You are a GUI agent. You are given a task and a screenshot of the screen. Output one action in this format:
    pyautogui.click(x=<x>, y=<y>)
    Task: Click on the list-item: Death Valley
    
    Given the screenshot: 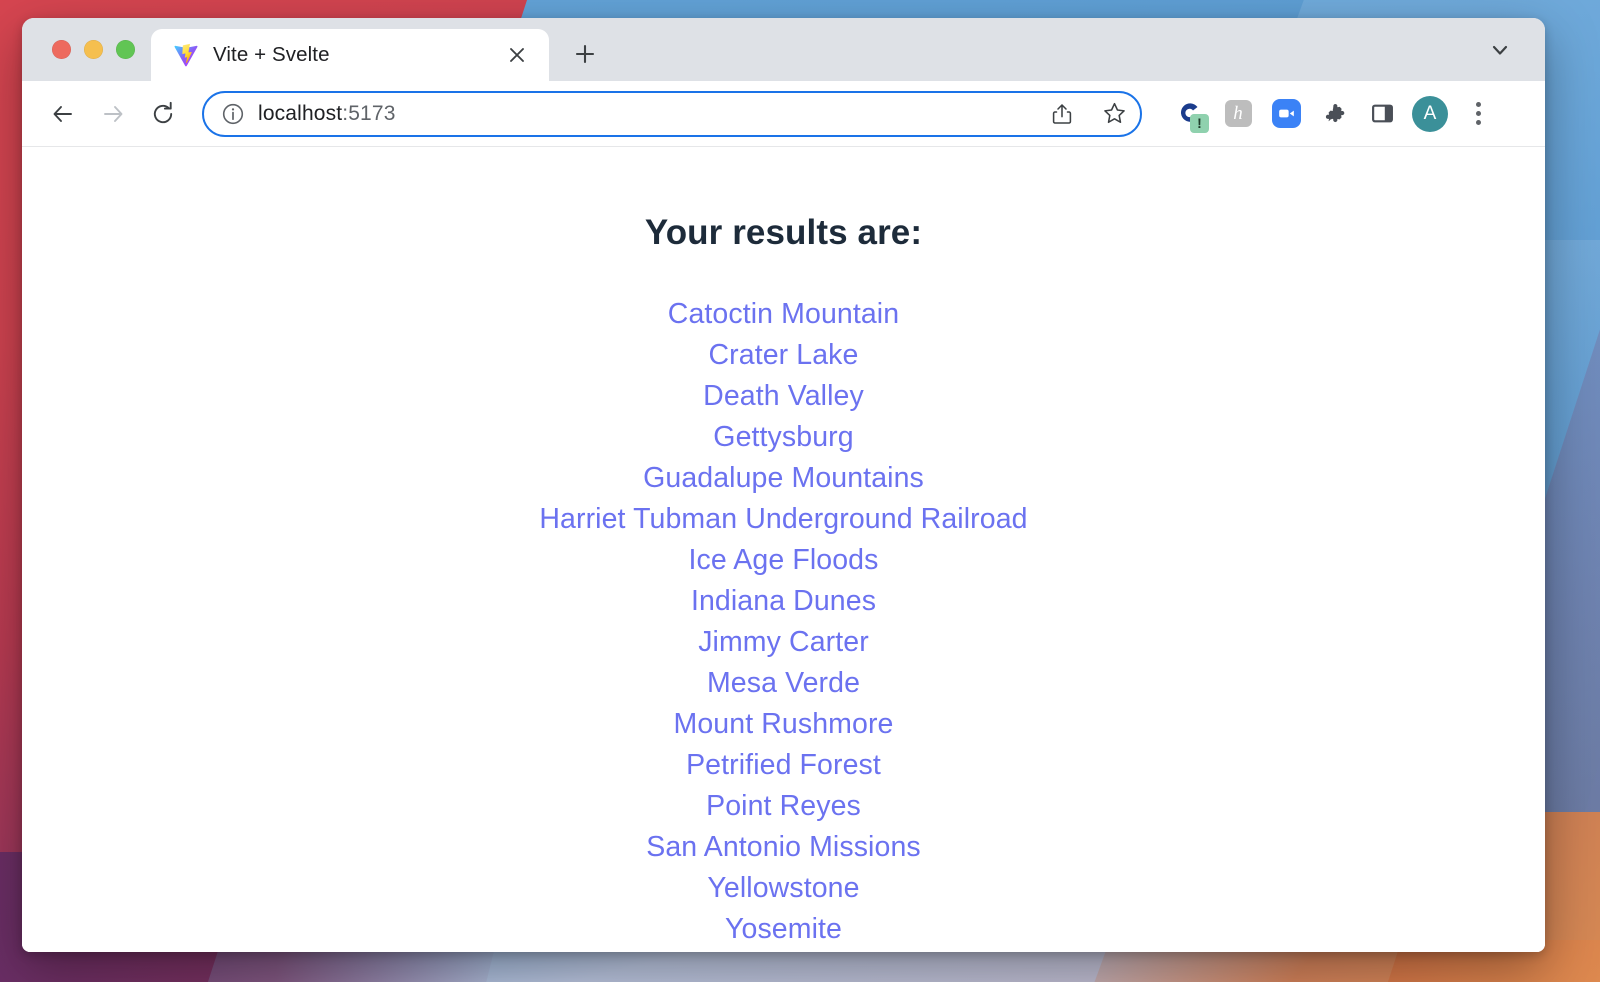 What is the action you would take?
    pyautogui.click(x=783, y=396)
    